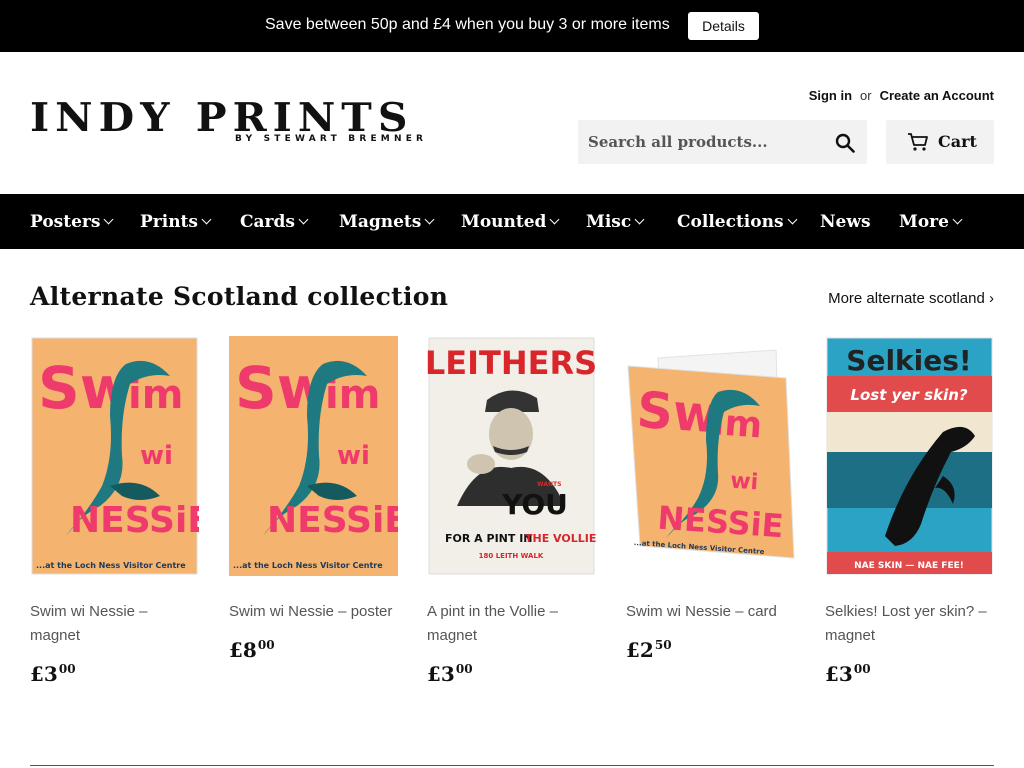 This screenshot has width=1024, height=768. Describe the element at coordinates (549, 484) in the screenshot. I see `svg-text: WANTS` at that location.